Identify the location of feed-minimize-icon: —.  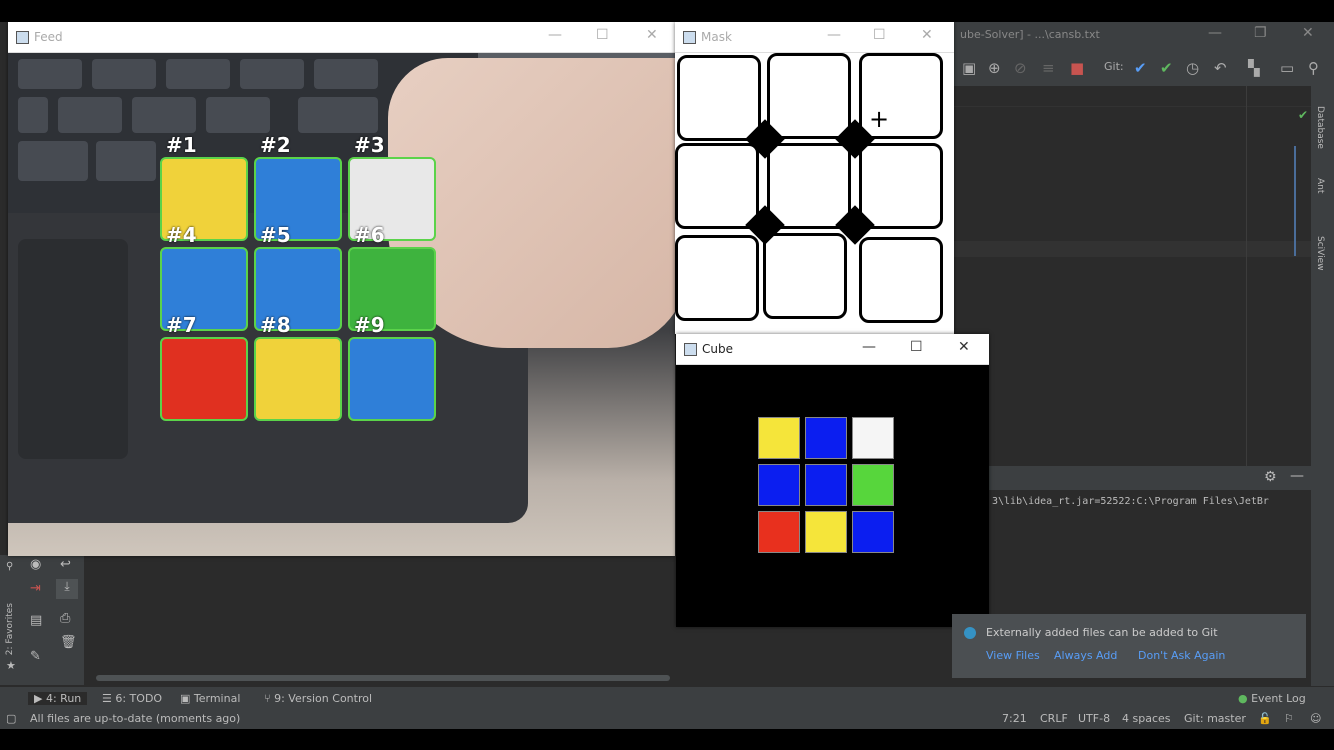
(555, 35).